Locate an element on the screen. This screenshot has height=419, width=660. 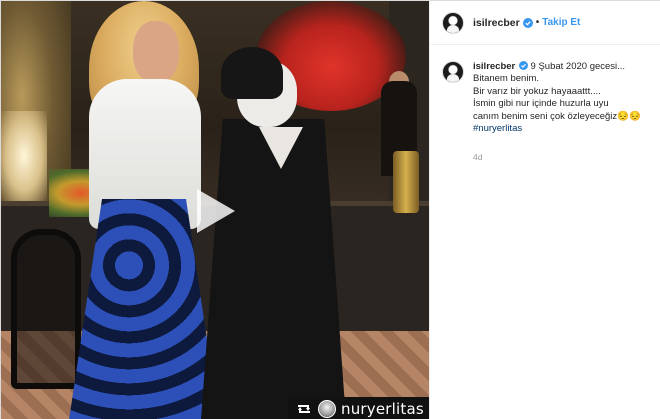
header-username: isilrecber is located at coordinates (496, 23).